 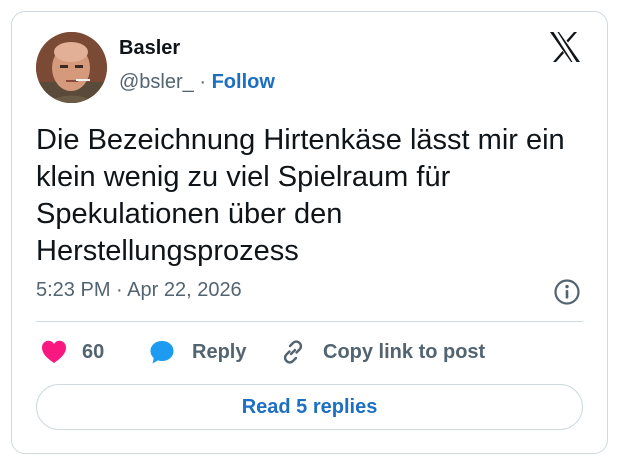 What do you see at coordinates (309, 321) in the screenshot?
I see `divider` at bounding box center [309, 321].